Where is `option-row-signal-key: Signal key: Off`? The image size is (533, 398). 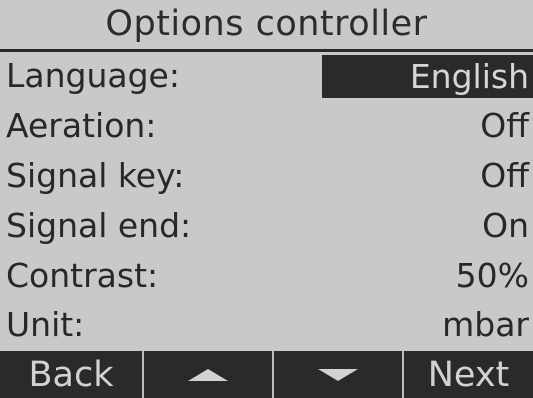 option-row-signal-key: Signal key: Off is located at coordinates (266, 176).